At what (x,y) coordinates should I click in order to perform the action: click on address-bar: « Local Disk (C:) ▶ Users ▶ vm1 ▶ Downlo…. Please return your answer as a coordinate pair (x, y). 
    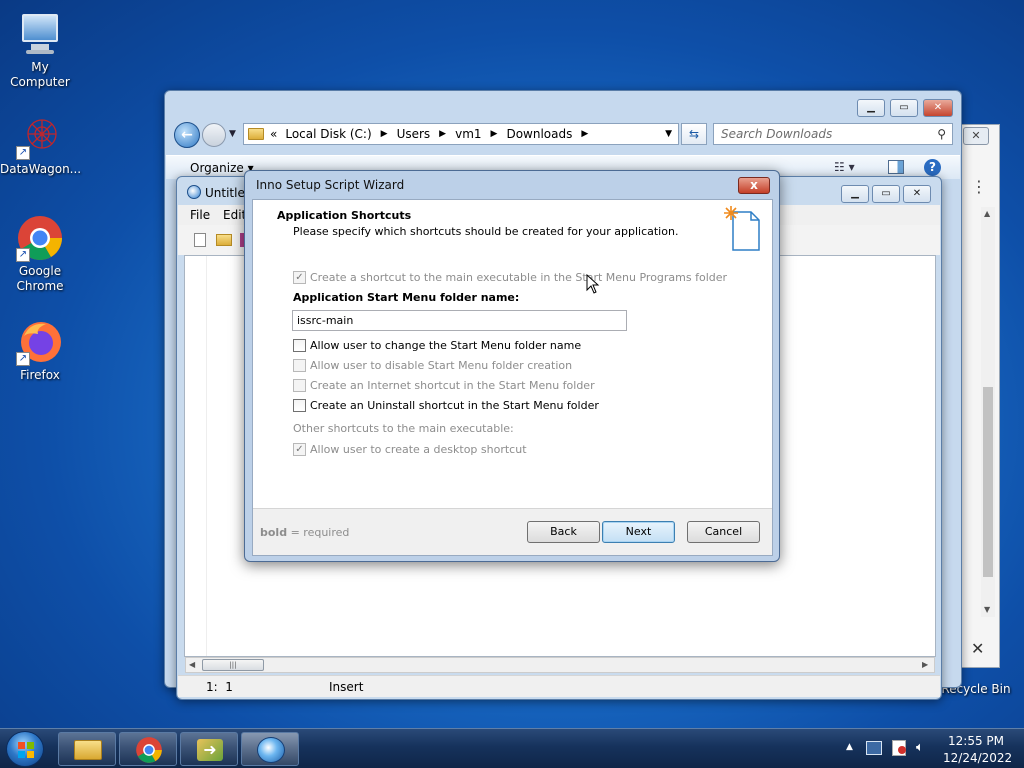
    Looking at the image, I should click on (461, 134).